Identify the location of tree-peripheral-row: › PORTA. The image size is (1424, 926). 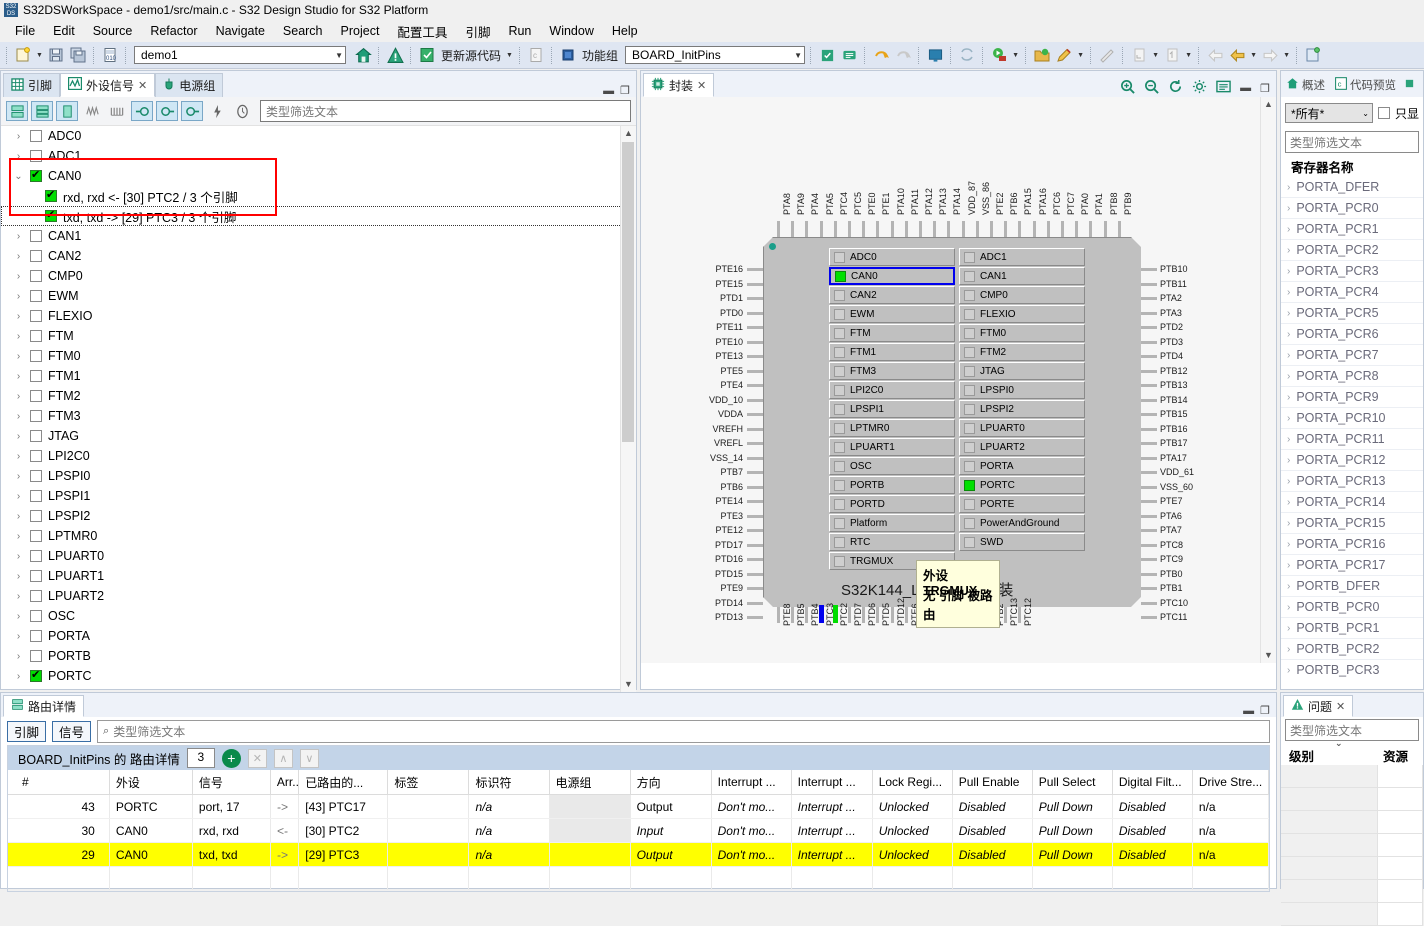
(318, 636).